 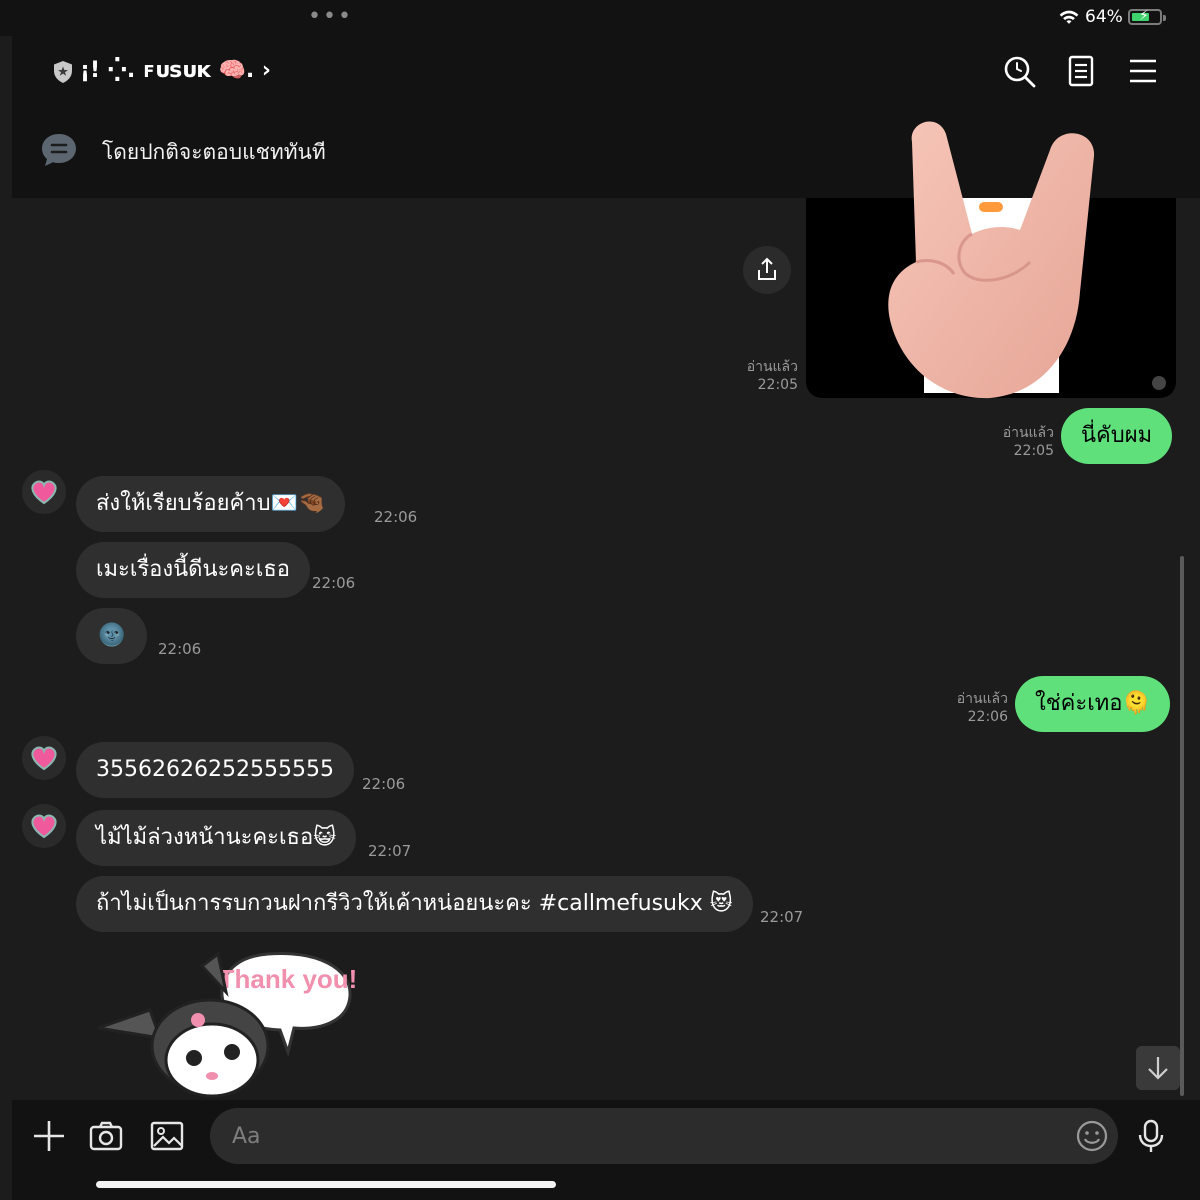 What do you see at coordinates (106, 1136) in the screenshot?
I see `camera-icon` at bounding box center [106, 1136].